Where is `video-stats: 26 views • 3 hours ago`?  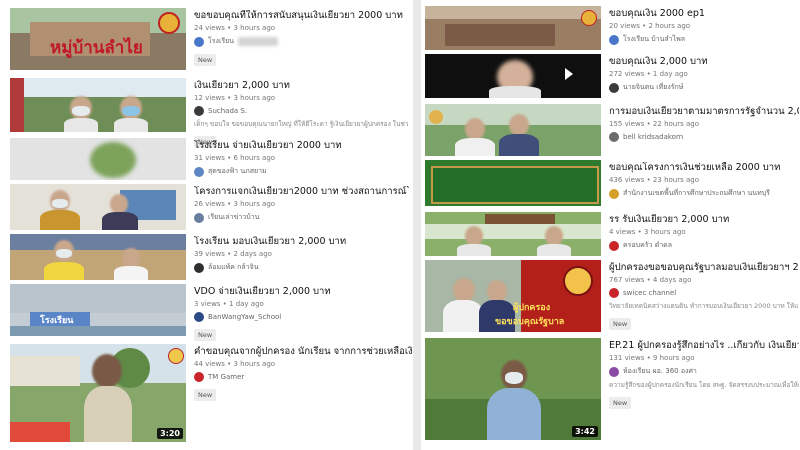 video-stats: 26 views • 3 hours ago is located at coordinates (235, 204).